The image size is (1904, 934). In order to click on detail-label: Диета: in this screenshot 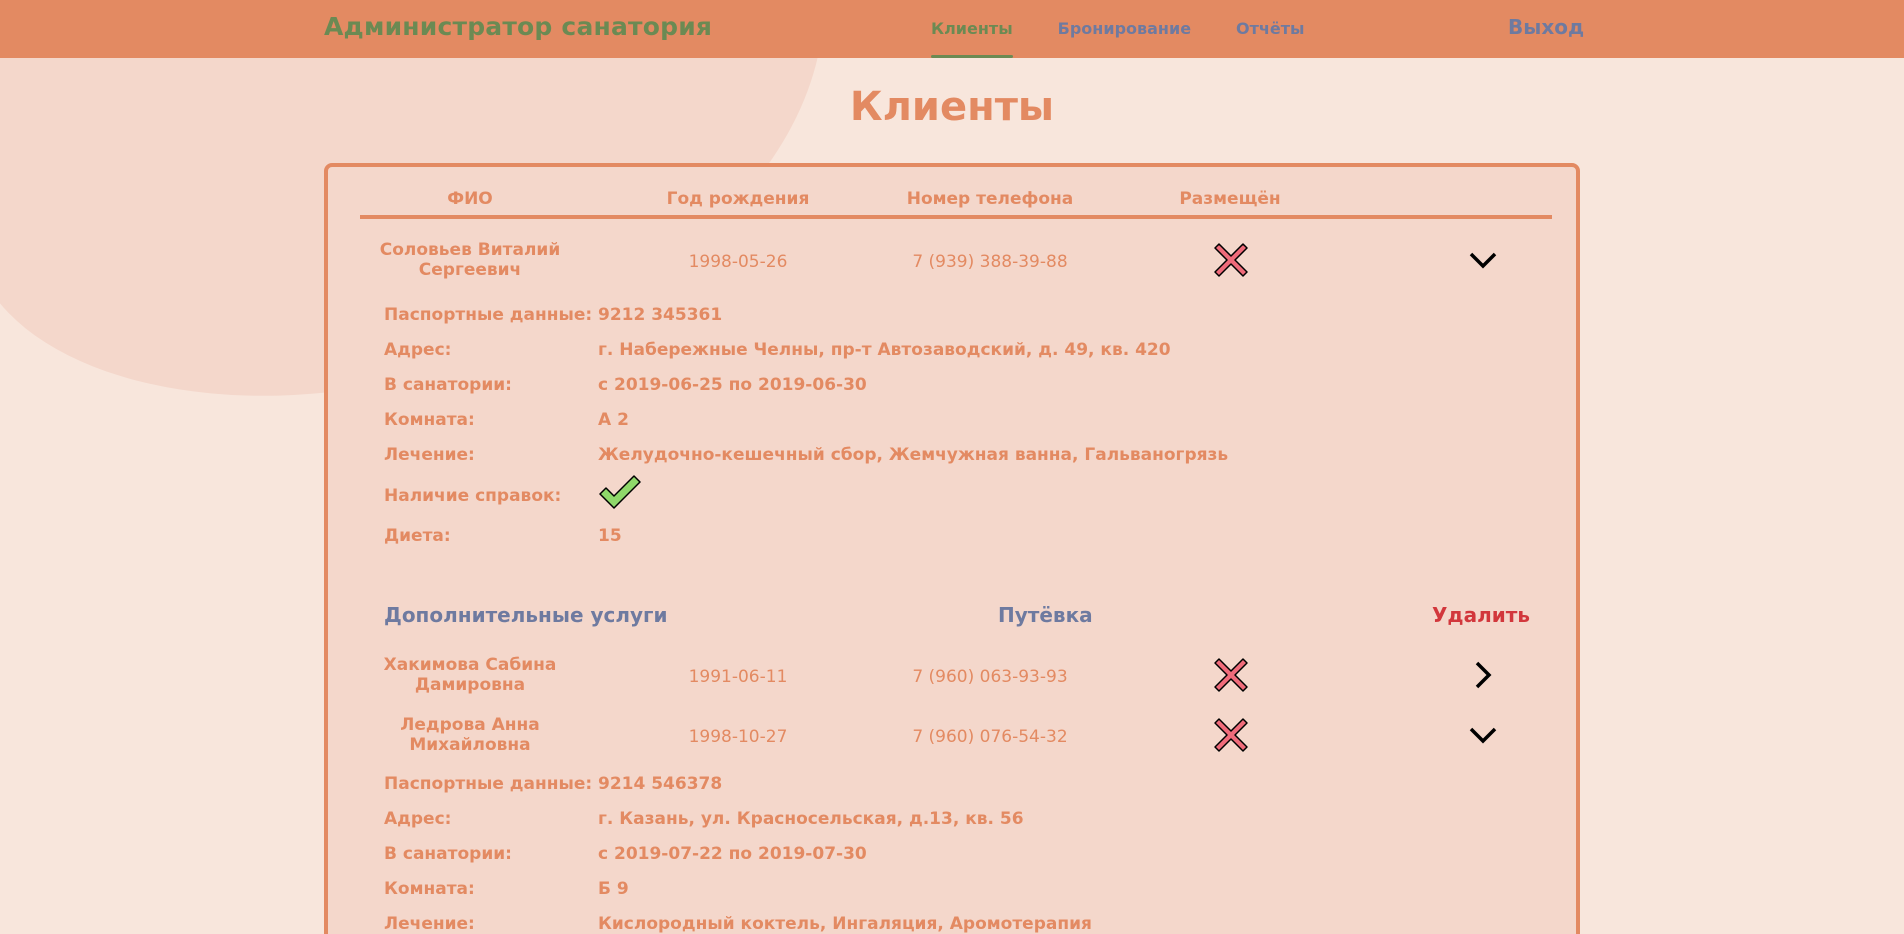, I will do `click(417, 536)`.